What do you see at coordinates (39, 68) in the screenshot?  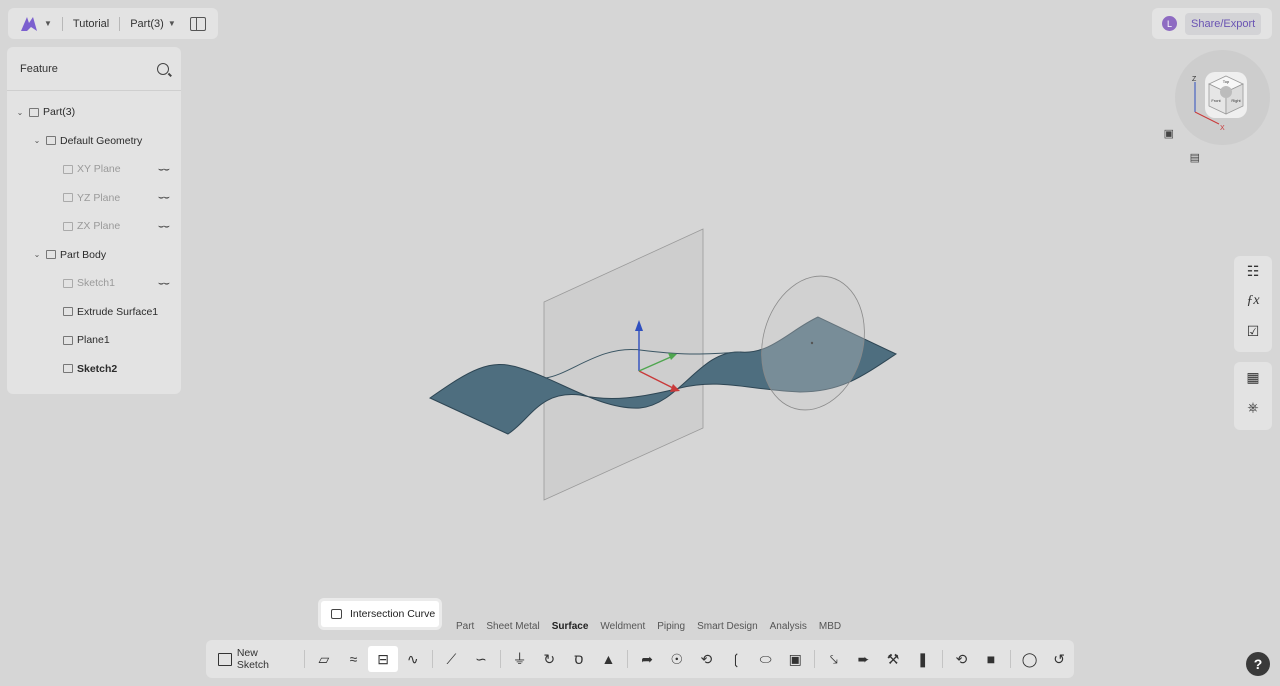 I see `panel-title: Feature` at bounding box center [39, 68].